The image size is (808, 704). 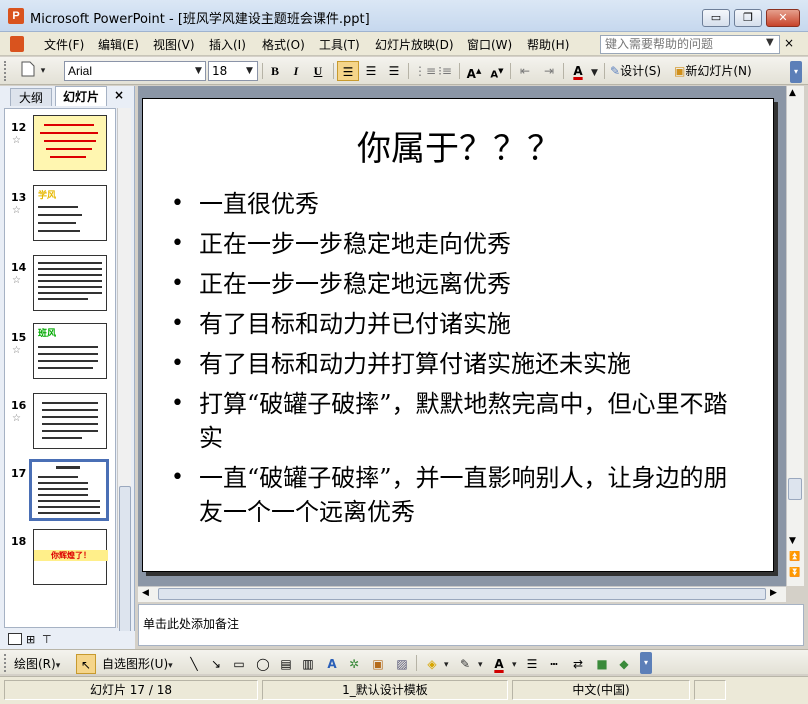 I want to click on align-center-icon: ☰, so click(x=371, y=71).